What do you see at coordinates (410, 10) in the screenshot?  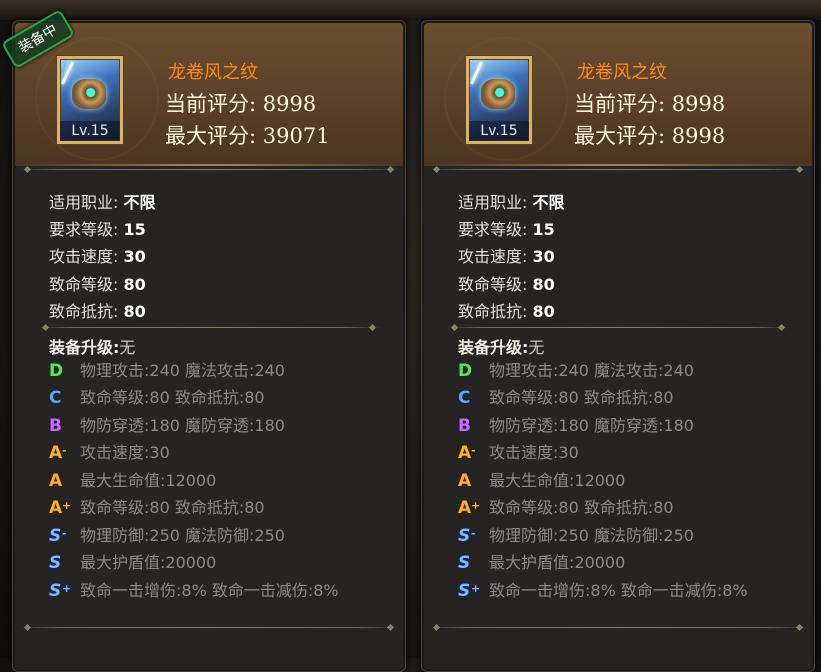 I see `background-strip` at bounding box center [410, 10].